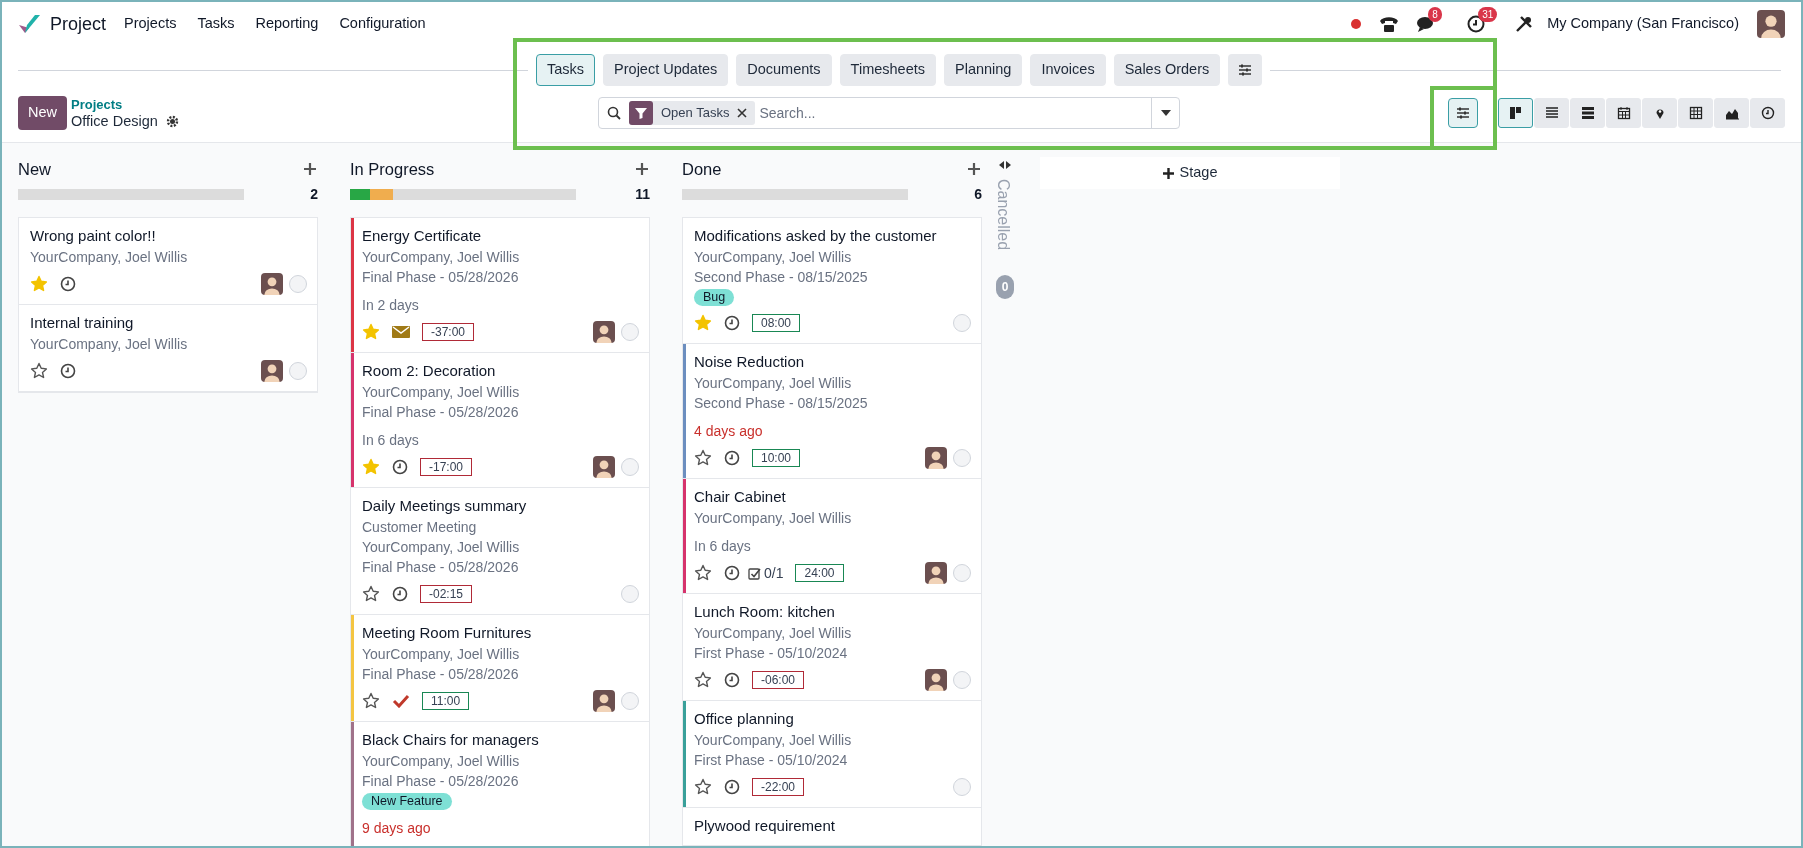  What do you see at coordinates (566, 70) in the screenshot?
I see `tab: Tasks` at bounding box center [566, 70].